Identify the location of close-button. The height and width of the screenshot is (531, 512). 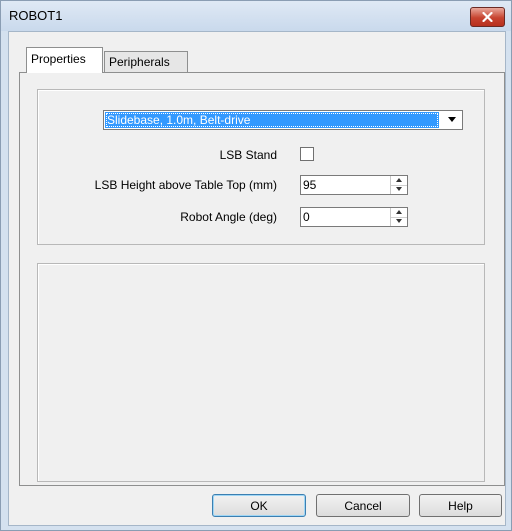
(487, 17).